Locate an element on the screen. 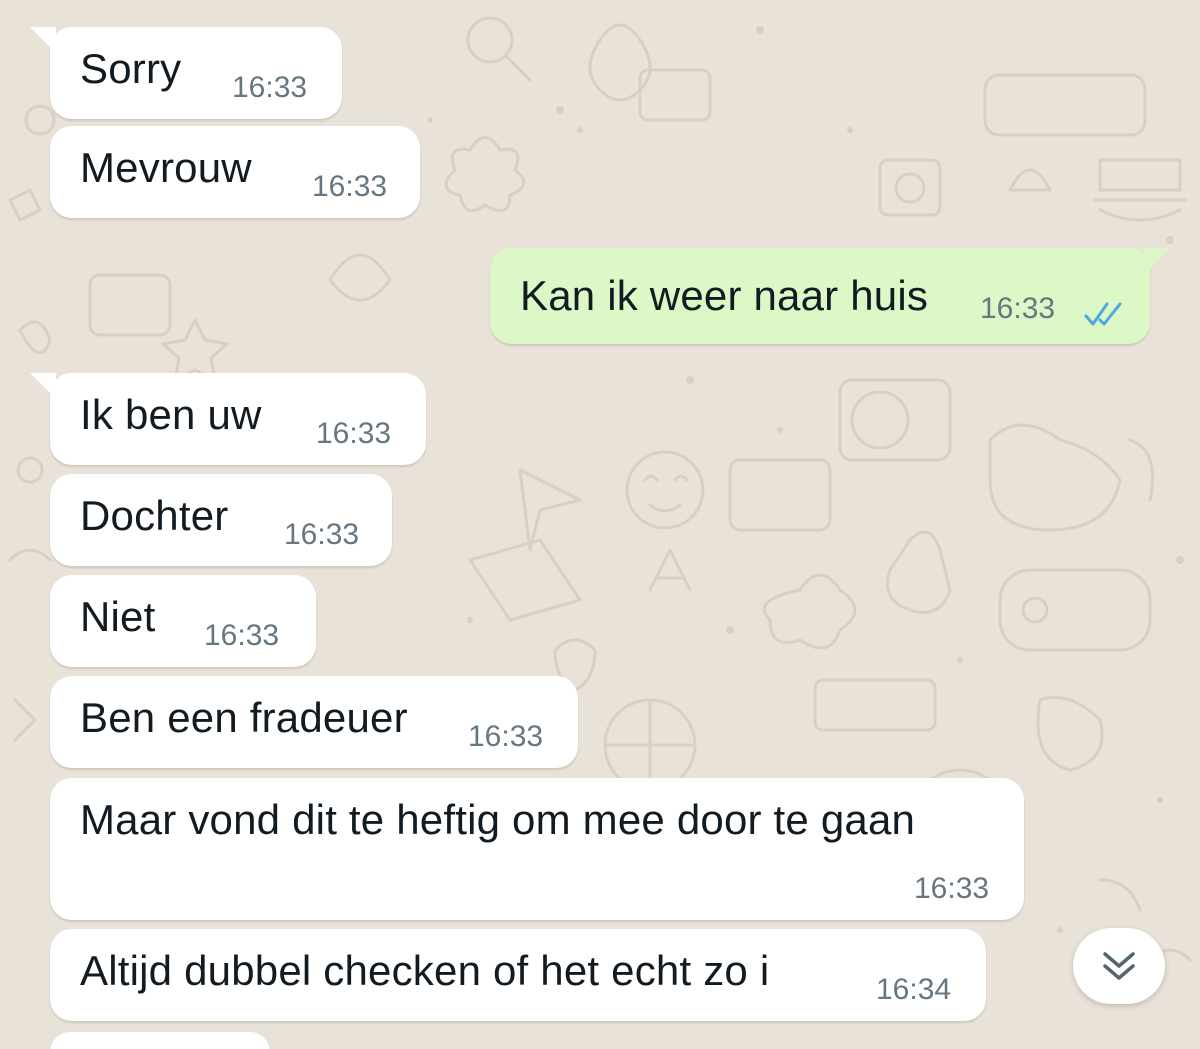 The image size is (1200, 1049). double-check-read-icon is located at coordinates (1103, 314).